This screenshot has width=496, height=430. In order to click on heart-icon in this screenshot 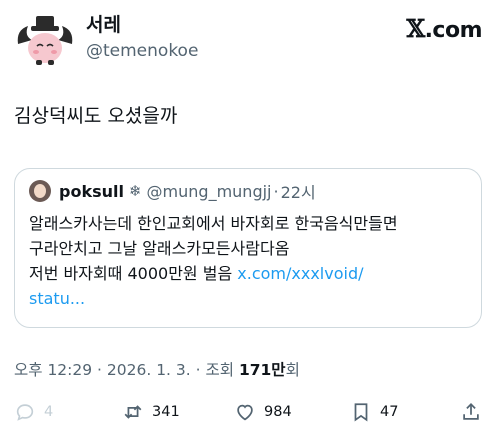, I will do `click(245, 412)`.